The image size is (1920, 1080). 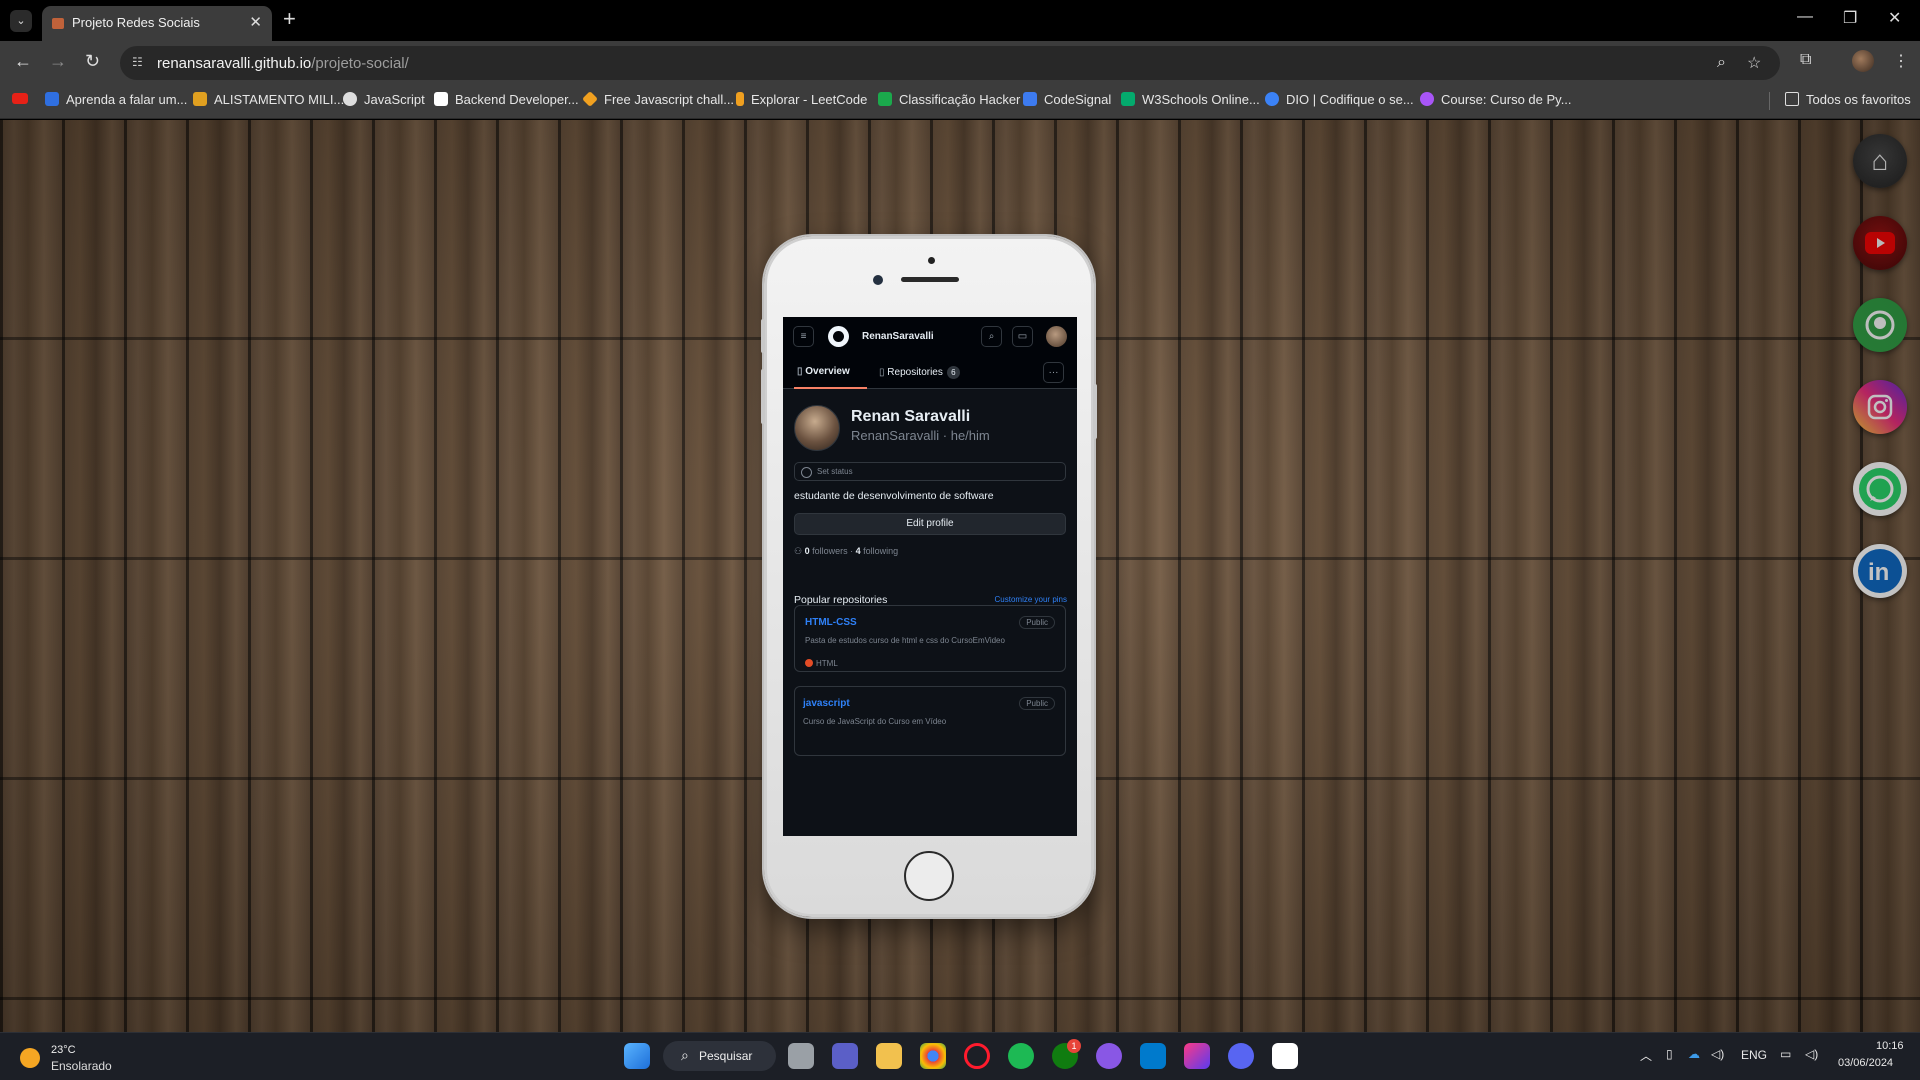 I want to click on tab-search-button: ⌄, so click(x=21, y=21).